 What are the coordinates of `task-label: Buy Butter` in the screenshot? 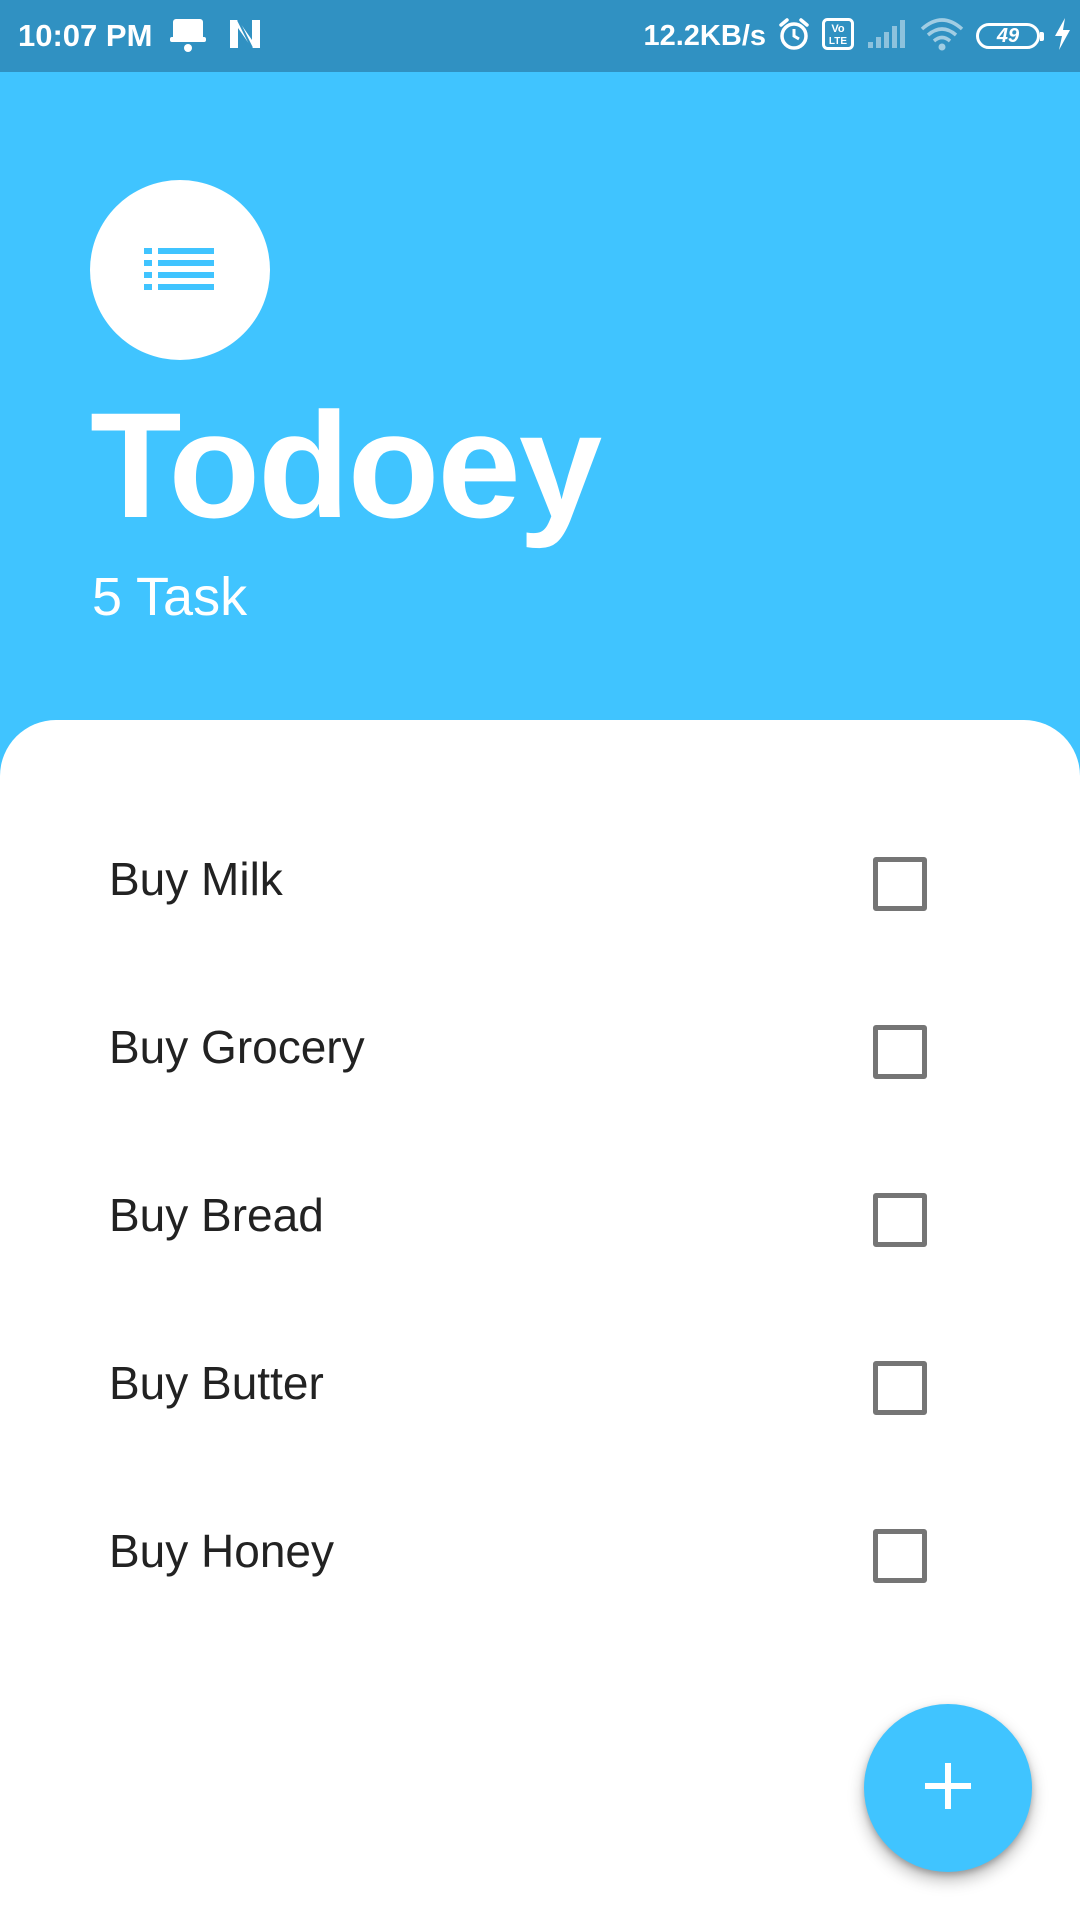 It's located at (216, 1383).